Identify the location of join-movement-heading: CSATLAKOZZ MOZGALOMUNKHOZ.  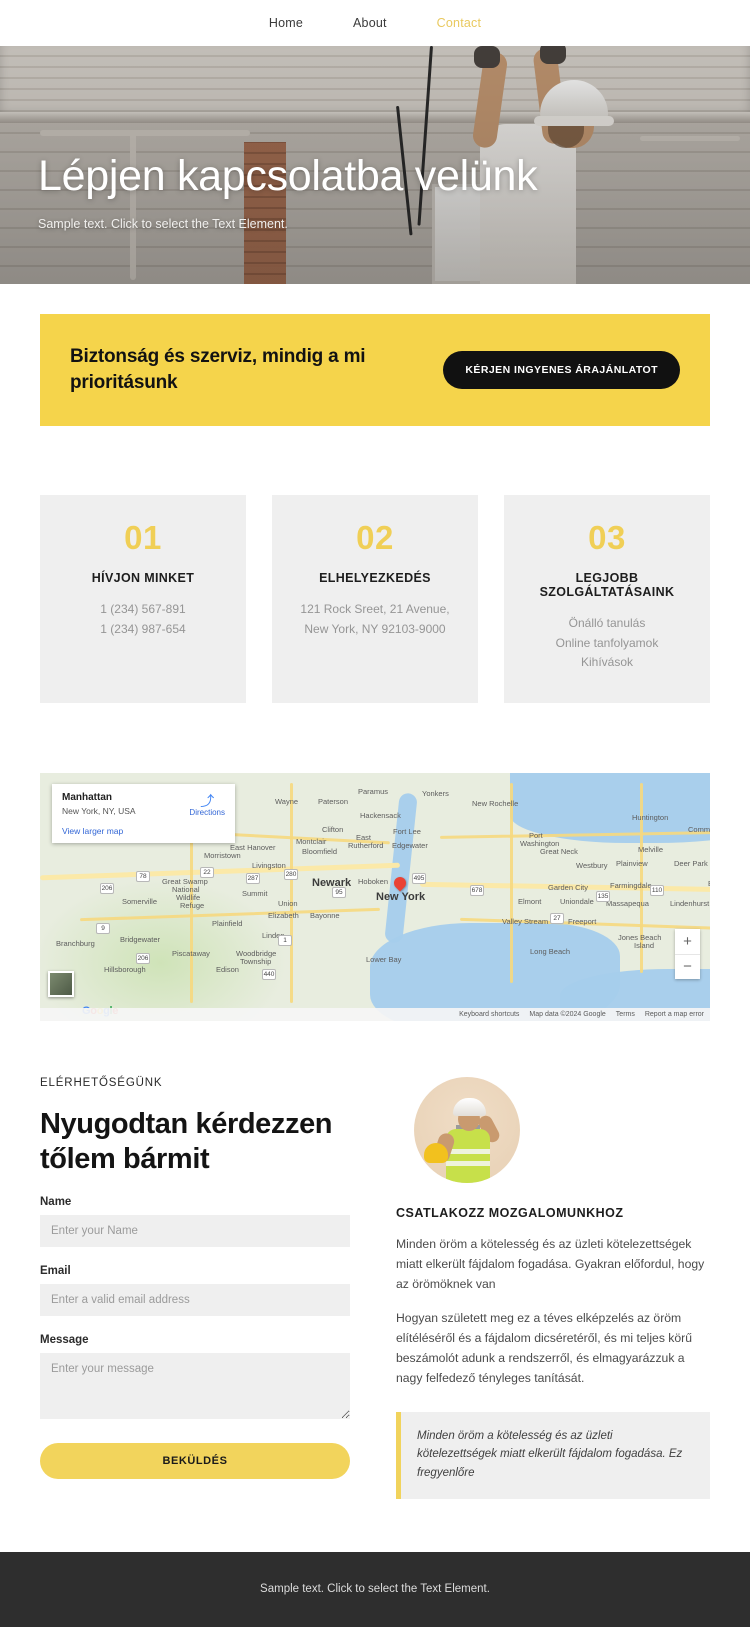
(510, 1212).